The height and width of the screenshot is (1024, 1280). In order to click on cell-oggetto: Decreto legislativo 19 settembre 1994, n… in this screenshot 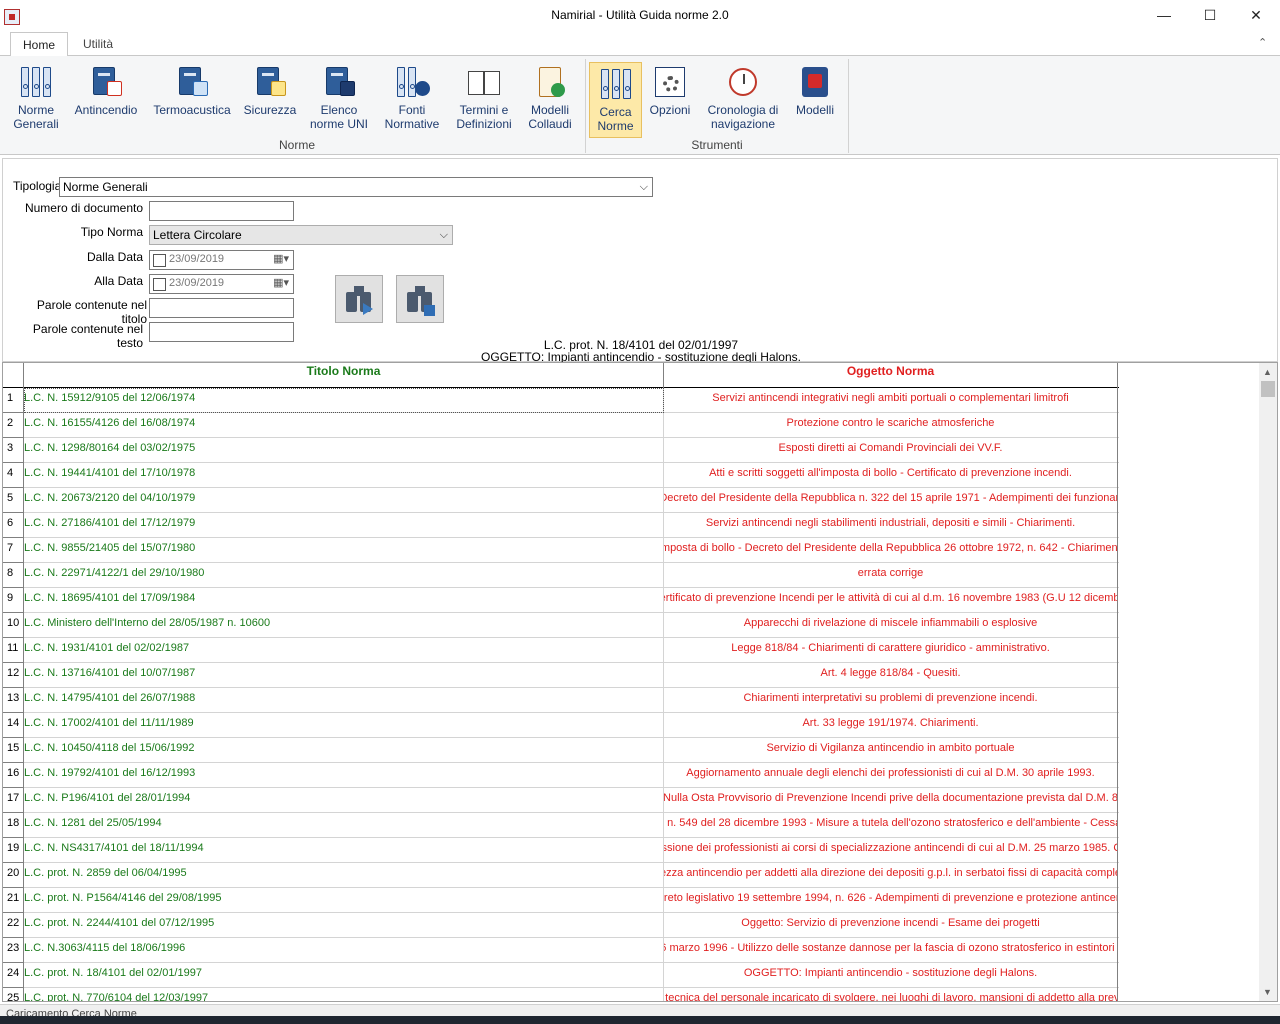, I will do `click(891, 900)`.